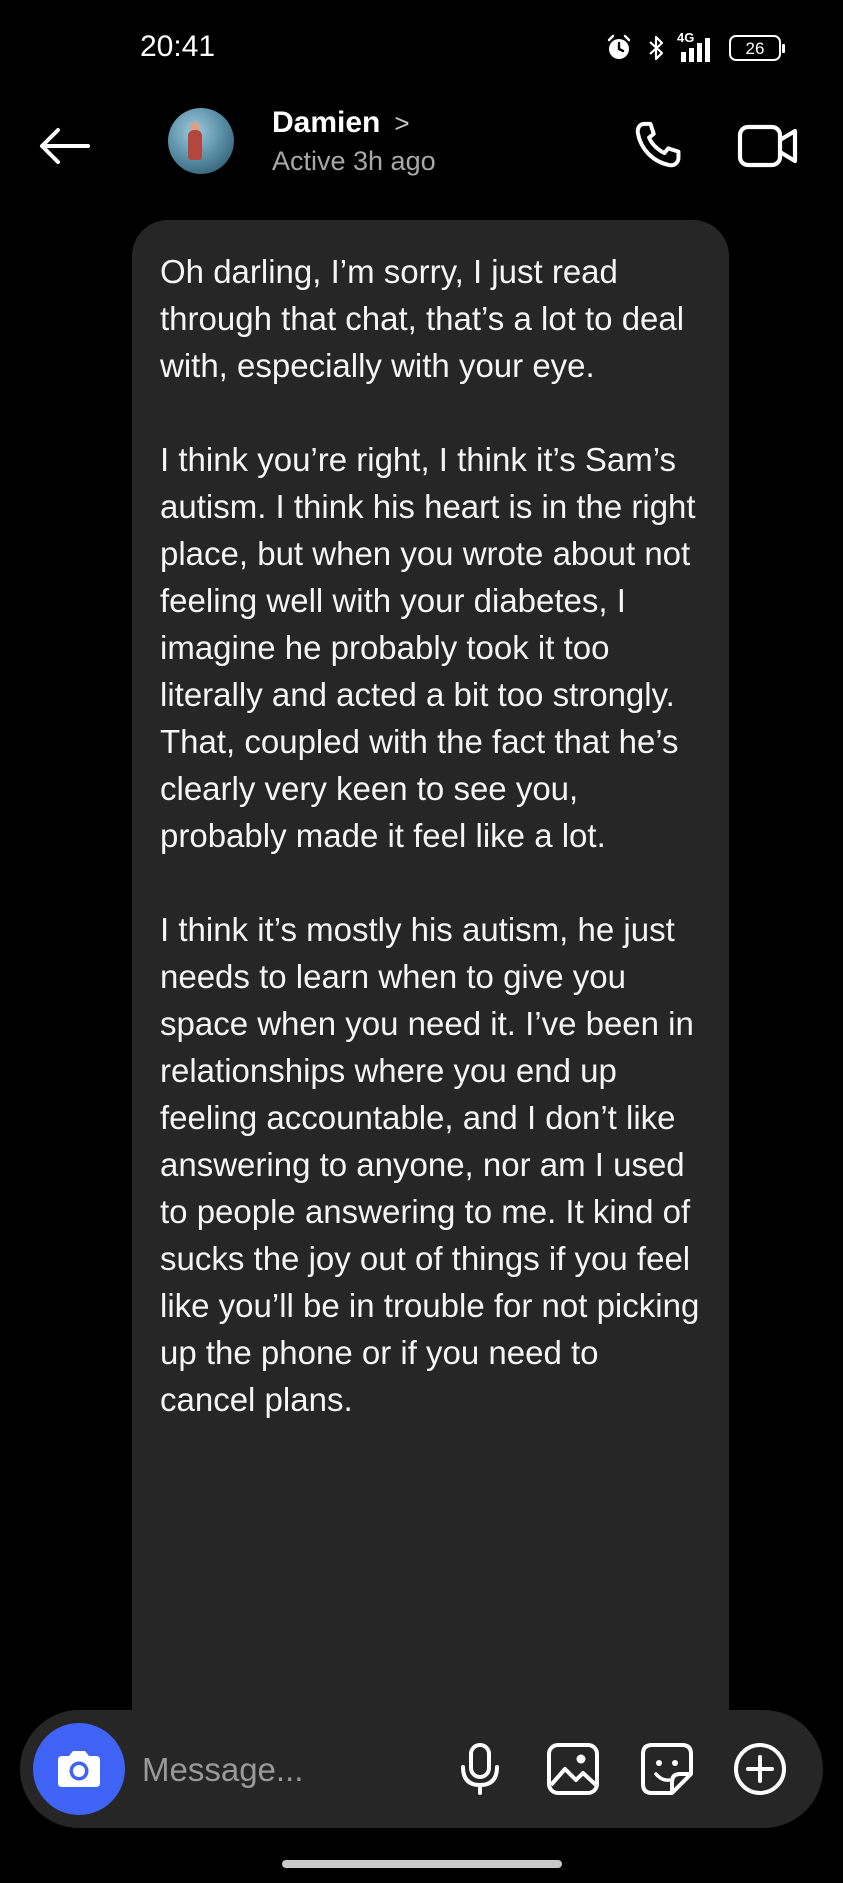 The width and height of the screenshot is (843, 1883). I want to click on more-options-button, so click(760, 1769).